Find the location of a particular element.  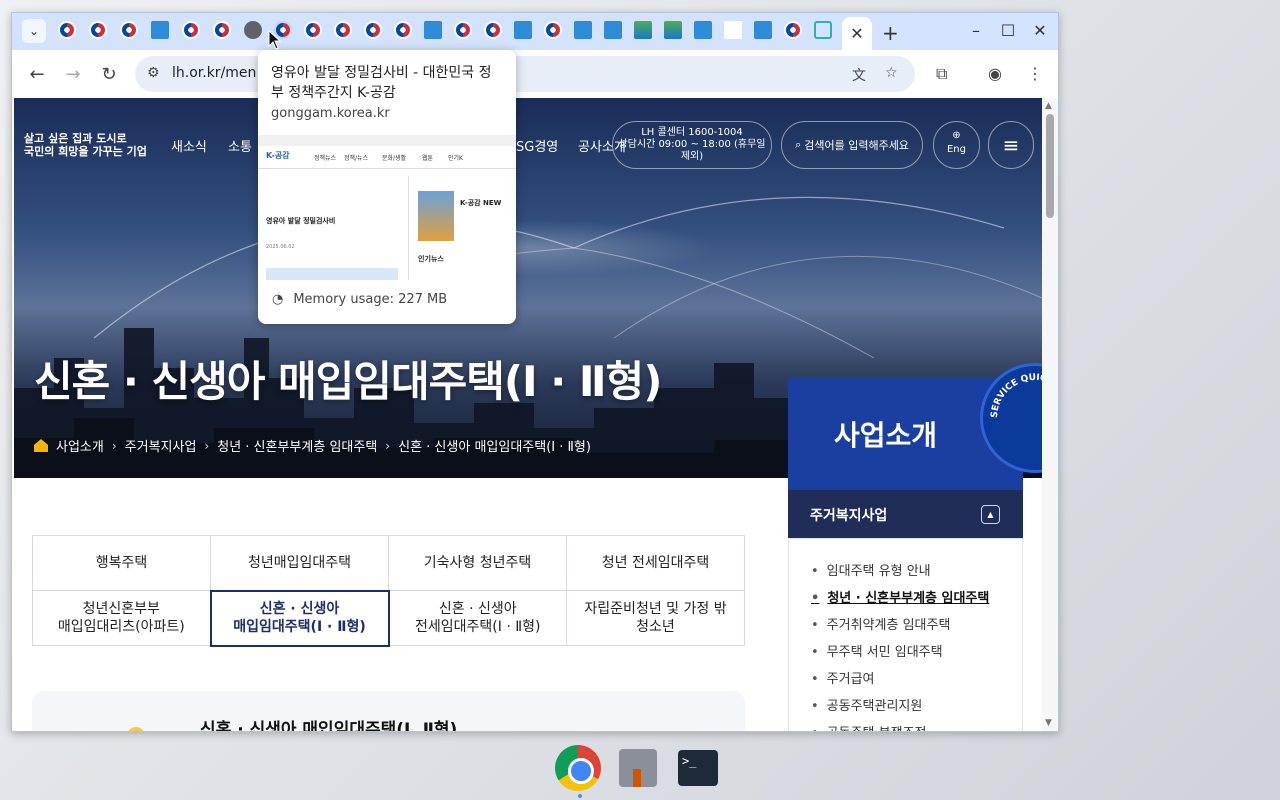

chrome-app-icon is located at coordinates (578, 768).